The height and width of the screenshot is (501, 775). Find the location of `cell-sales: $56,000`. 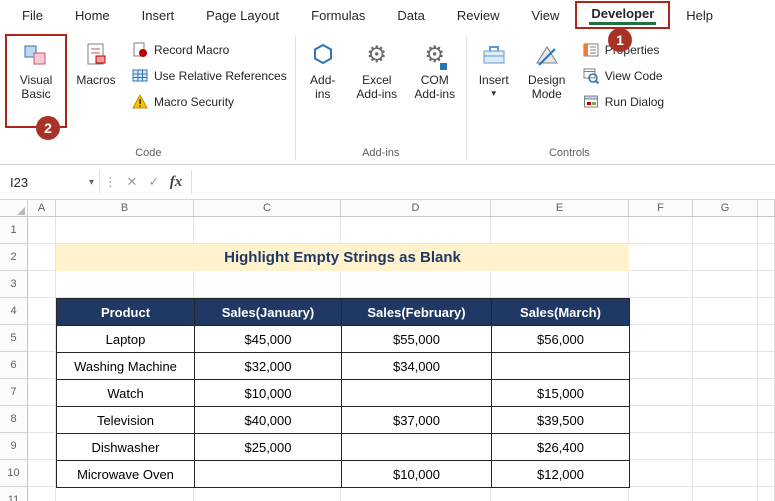

cell-sales: $56,000 is located at coordinates (560, 339).